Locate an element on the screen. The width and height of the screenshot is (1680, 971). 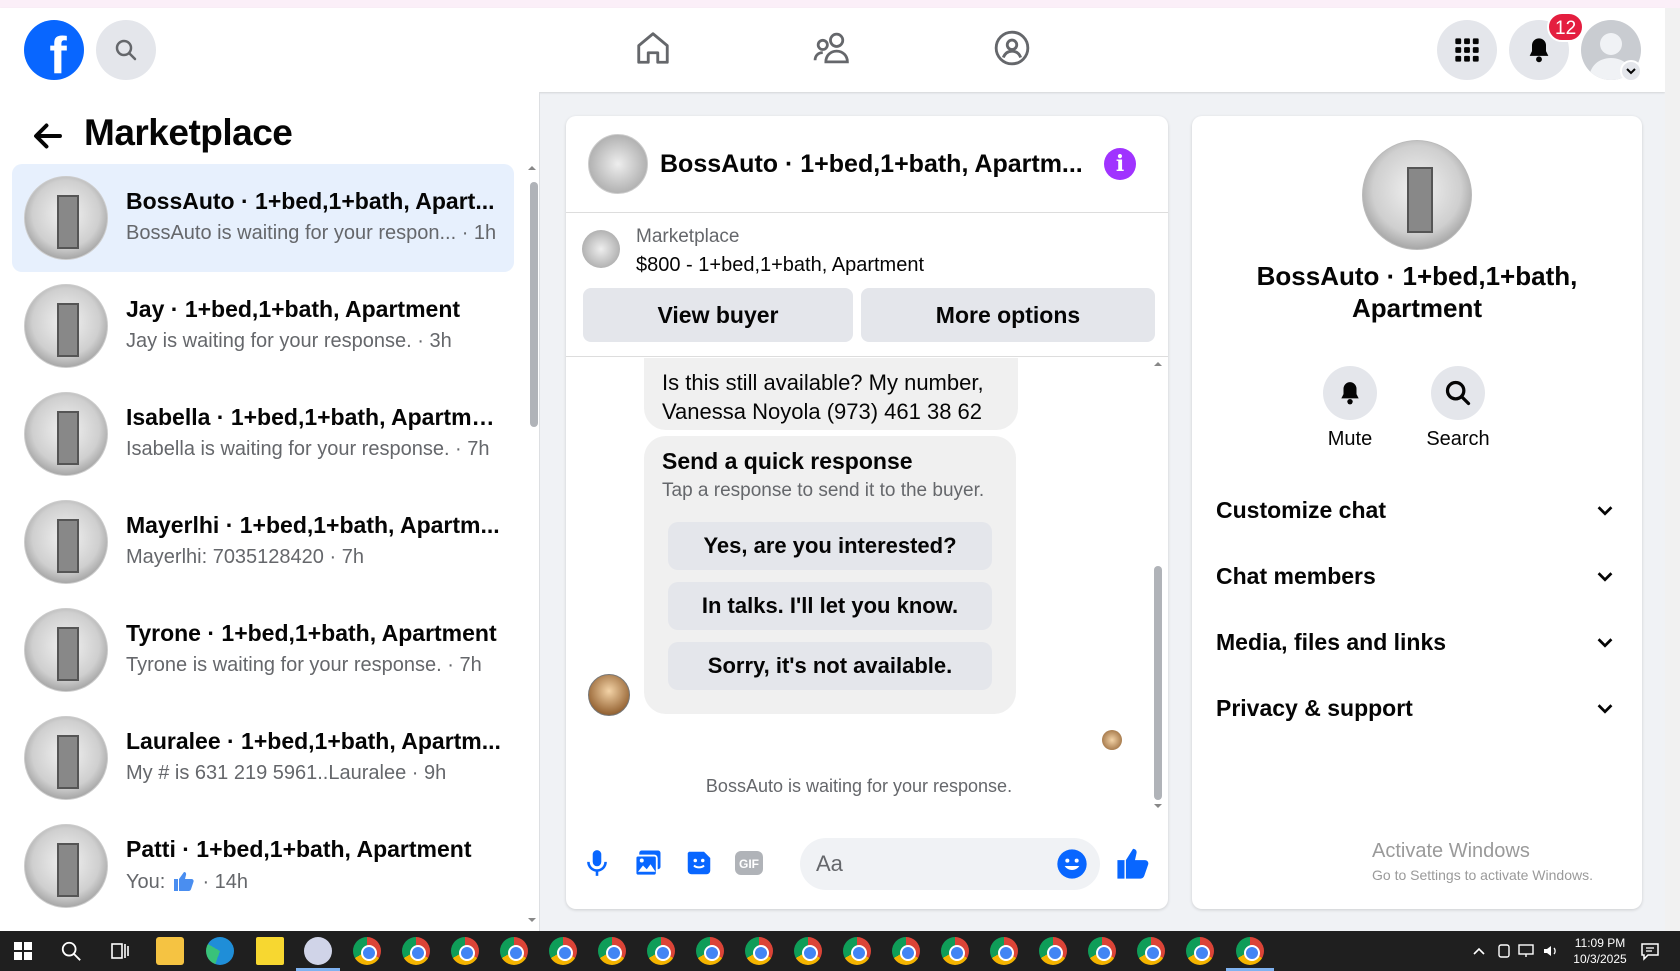
scrollbar-thumb is located at coordinates (534, 304).